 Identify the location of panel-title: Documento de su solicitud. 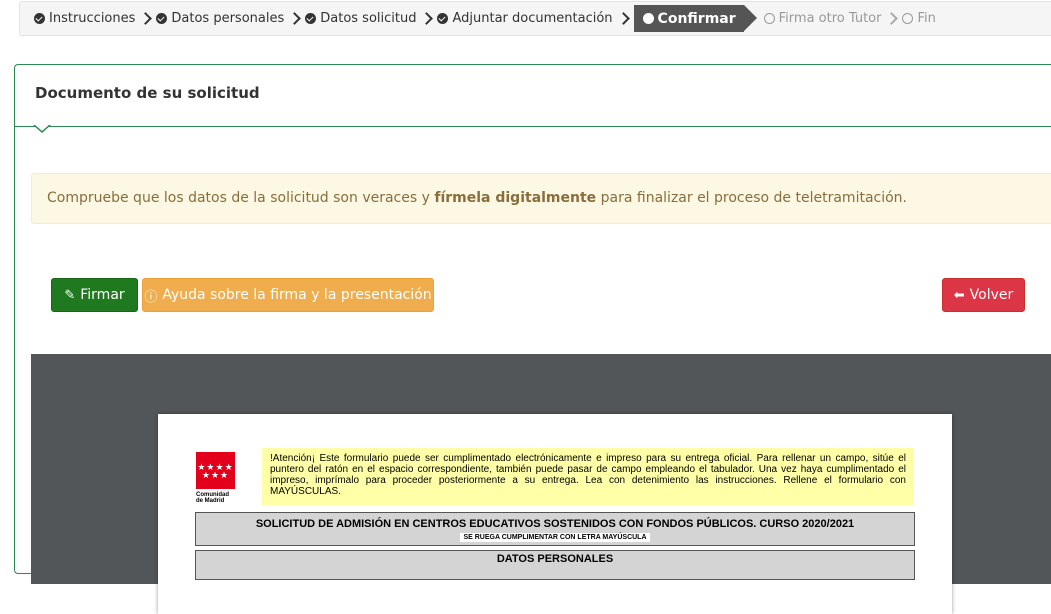
(147, 93).